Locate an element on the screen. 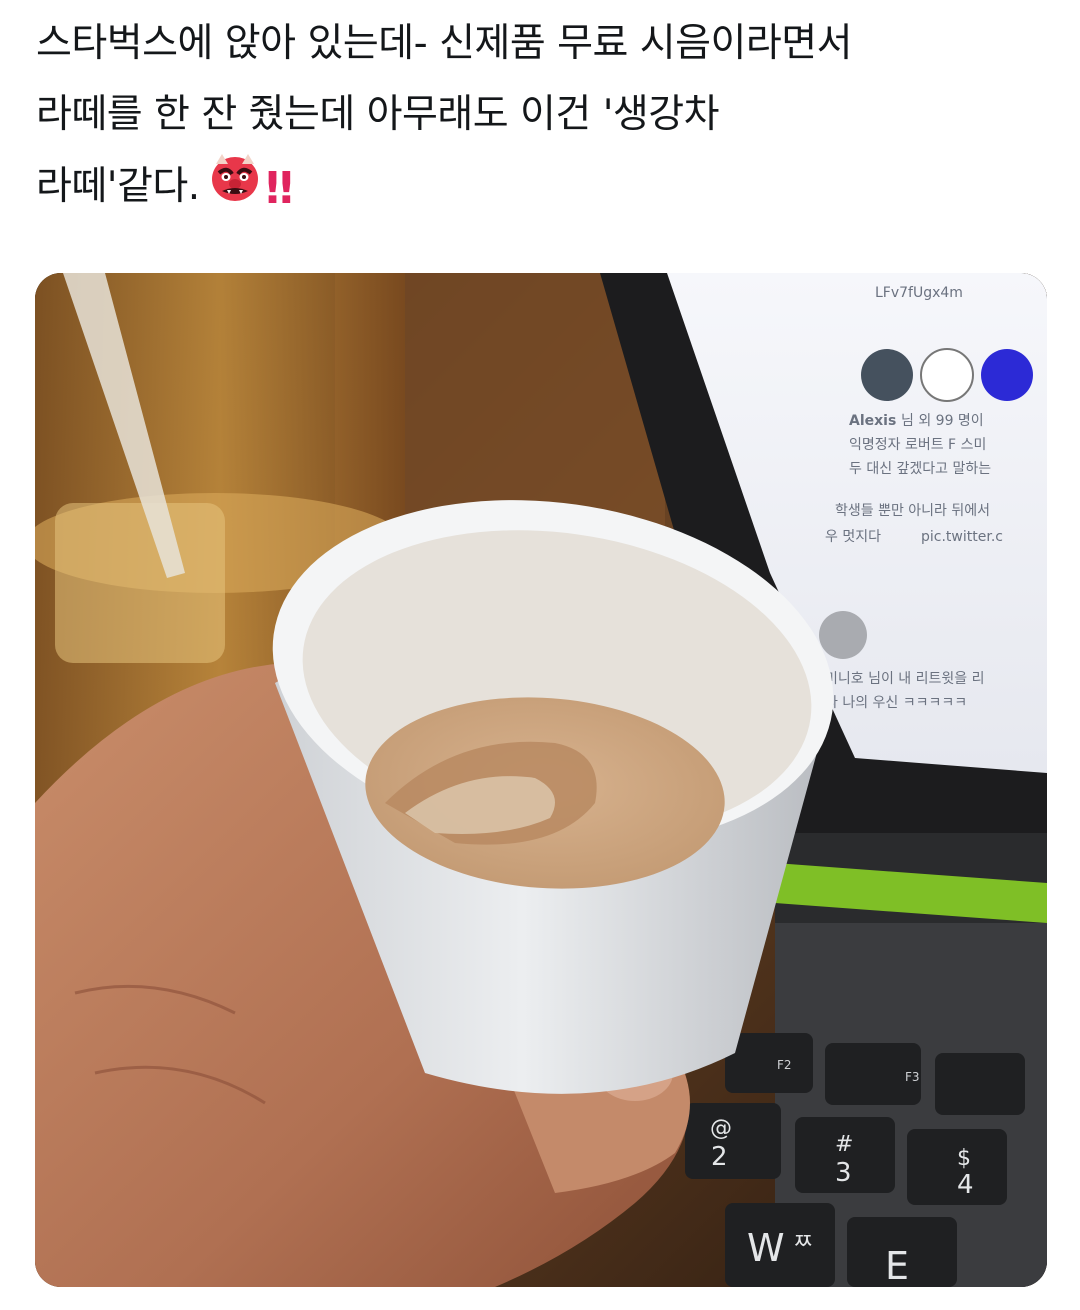 The width and height of the screenshot is (1080, 1310). tweet-line-3: 라떼'같다. ‼ is located at coordinates (541, 188).